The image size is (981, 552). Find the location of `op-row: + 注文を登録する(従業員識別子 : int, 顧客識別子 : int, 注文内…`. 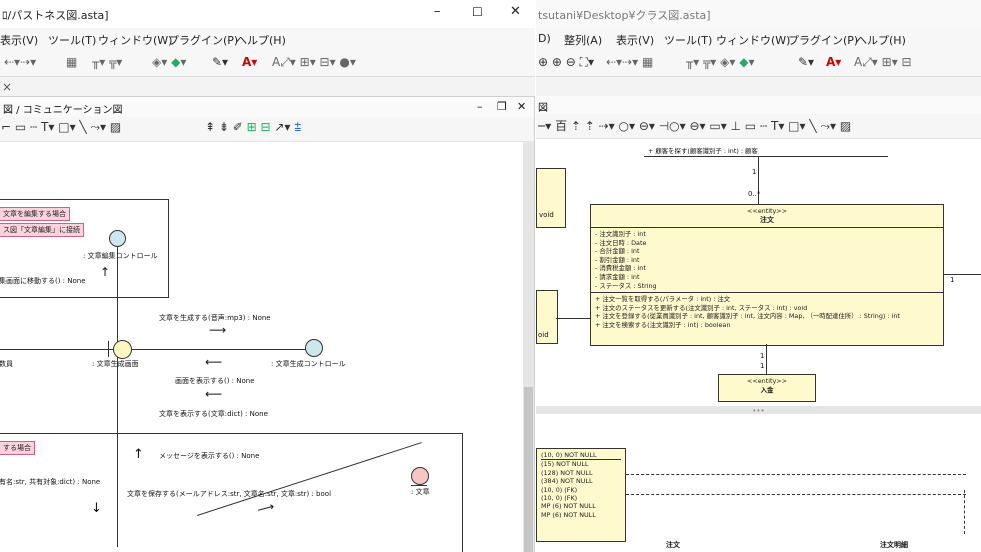

op-row: + 注文を登録する(従業員識別子 : int, 顧客識別子 : int, 注文内… is located at coordinates (747, 316).